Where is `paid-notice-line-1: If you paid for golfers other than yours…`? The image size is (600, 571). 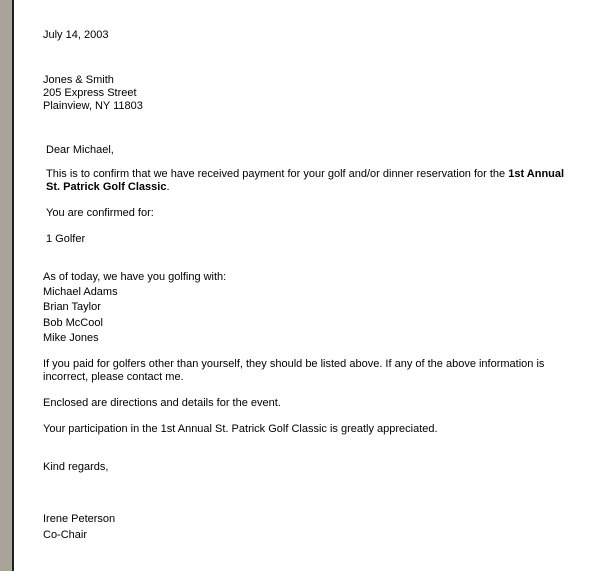
paid-notice-line-1: If you paid for golfers other than yours… is located at coordinates (294, 364).